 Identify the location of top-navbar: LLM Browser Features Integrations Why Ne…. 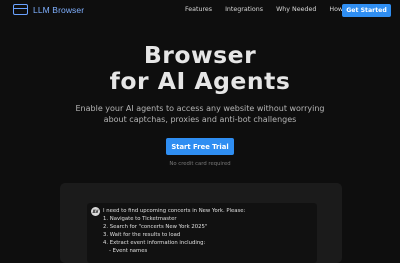
(200, 10).